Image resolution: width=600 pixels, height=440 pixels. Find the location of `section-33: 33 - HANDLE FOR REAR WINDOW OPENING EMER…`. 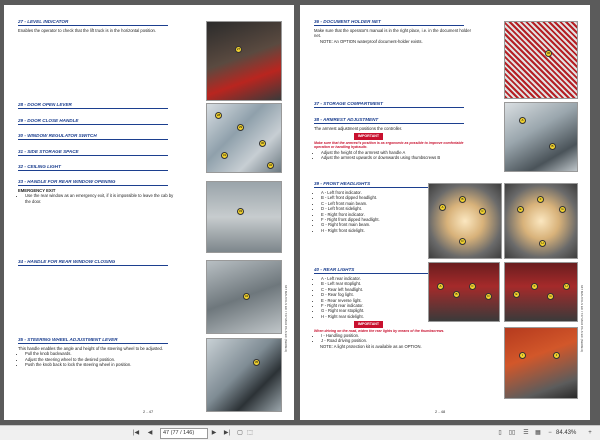

section-33: 33 - HANDLE FOR REAR WINDOW OPENING EMER… is located at coordinates (98, 191).